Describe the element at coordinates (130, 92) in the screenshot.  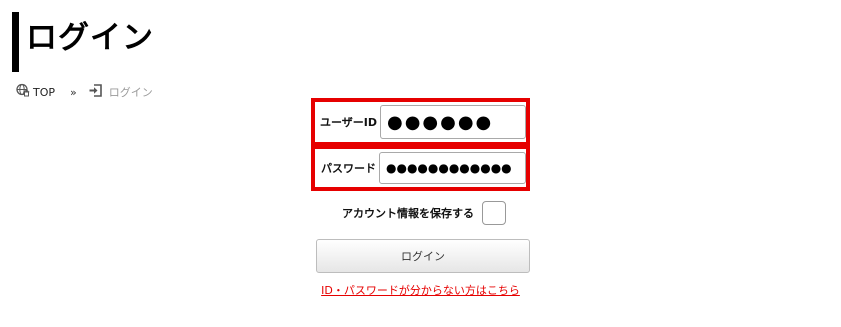
I see `breadcrumb-current-label: ログイン` at that location.